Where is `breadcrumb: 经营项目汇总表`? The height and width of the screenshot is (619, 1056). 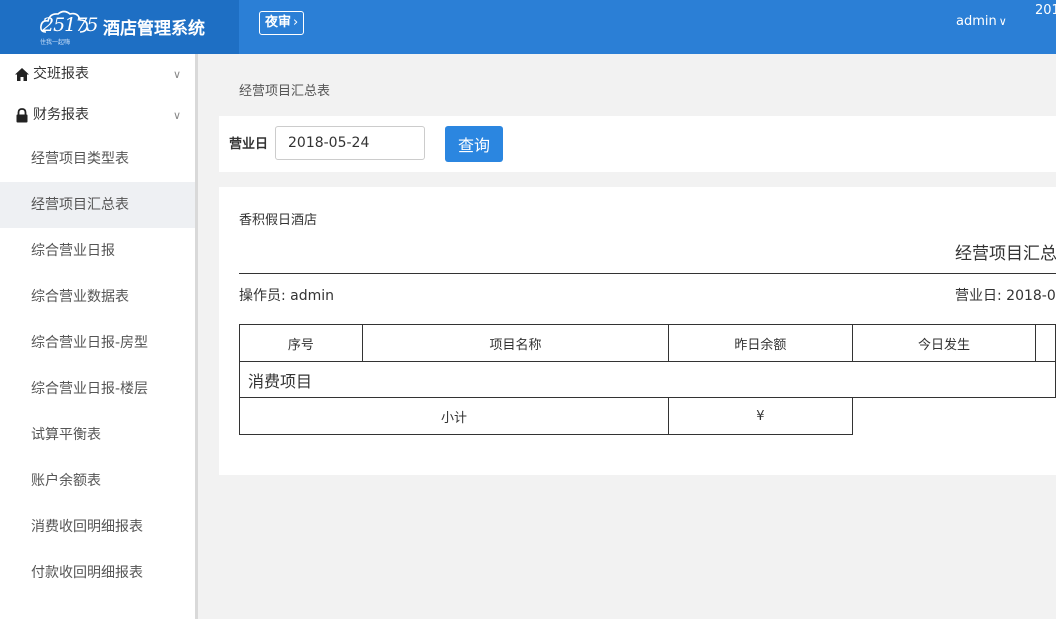
breadcrumb: 经营项目汇总表 is located at coordinates (285, 91).